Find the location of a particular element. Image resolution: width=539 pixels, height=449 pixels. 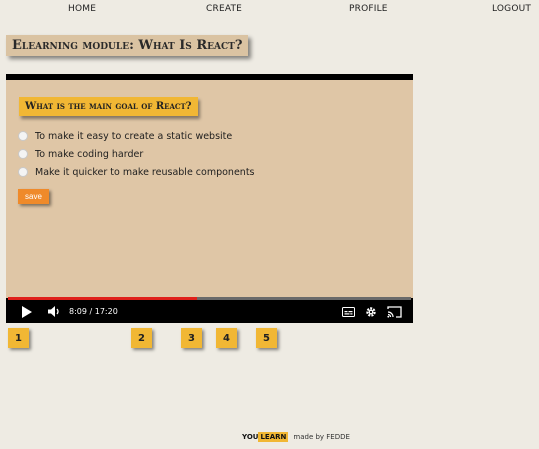

save-button: save is located at coordinates (33, 196).